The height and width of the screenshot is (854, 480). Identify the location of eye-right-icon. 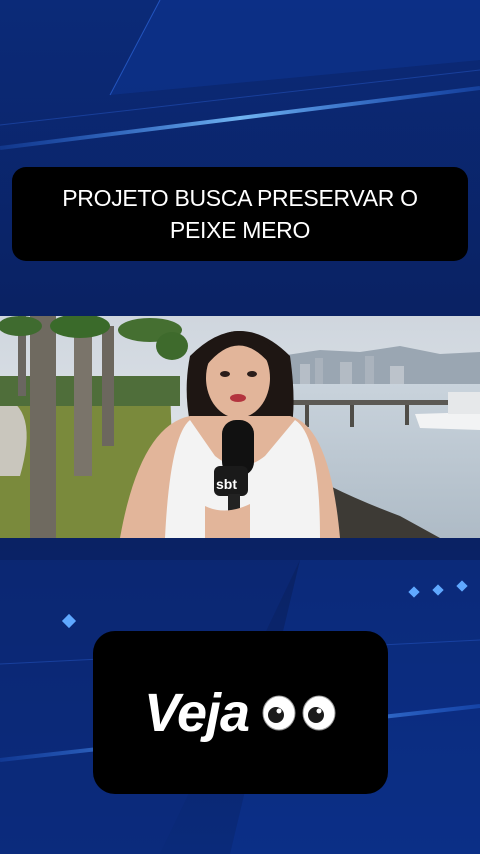
(319, 712).